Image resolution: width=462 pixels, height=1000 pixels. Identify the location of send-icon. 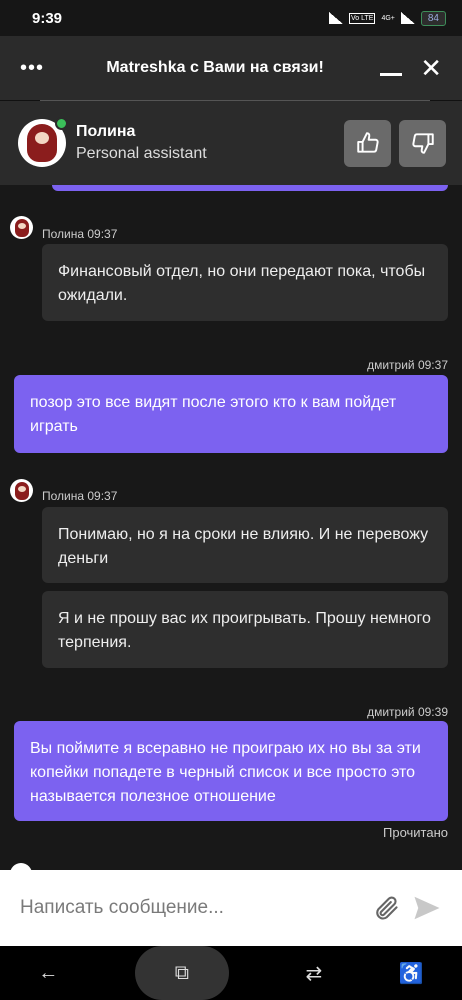
(427, 908).